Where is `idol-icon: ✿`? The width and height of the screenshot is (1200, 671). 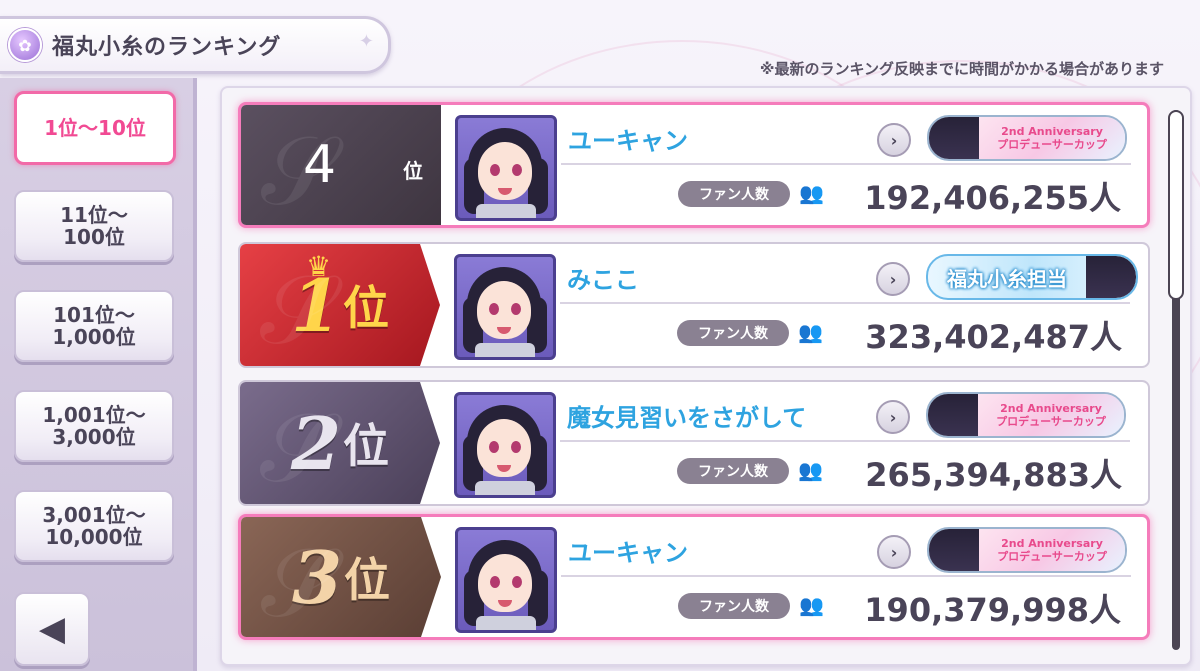 idol-icon: ✿ is located at coordinates (25, 45).